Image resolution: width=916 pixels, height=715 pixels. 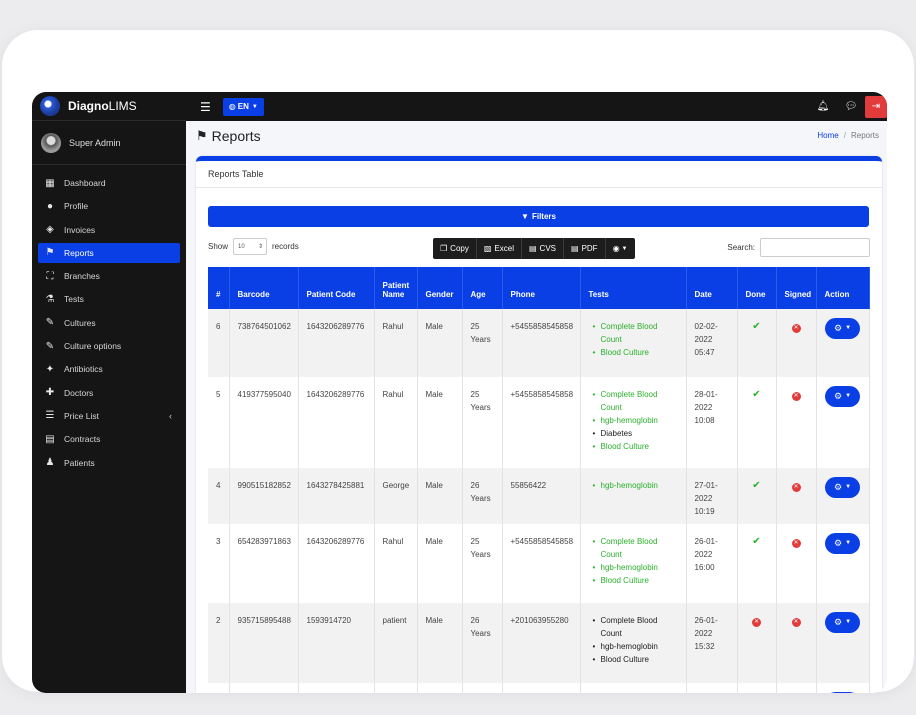 What do you see at coordinates (109, 369) in the screenshot?
I see `sidebar-item-antibiotics: ✦ Antibiotics` at bounding box center [109, 369].